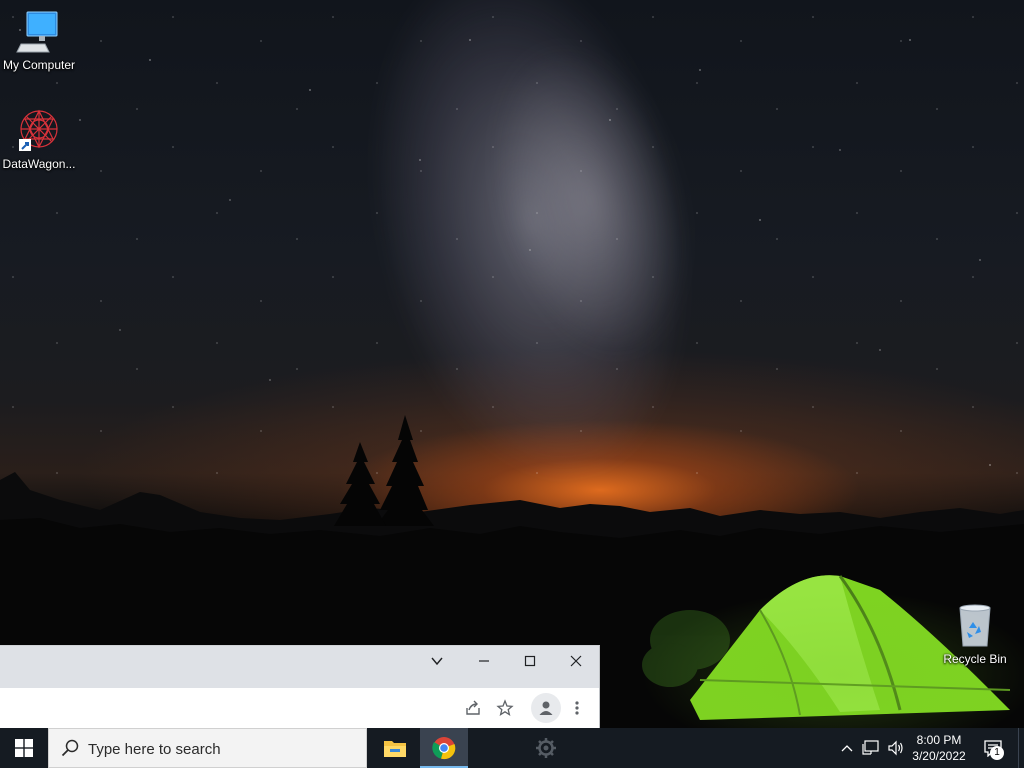 This screenshot has width=1024, height=768. Describe the element at coordinates (473, 708) in the screenshot. I see `share-icon` at that location.